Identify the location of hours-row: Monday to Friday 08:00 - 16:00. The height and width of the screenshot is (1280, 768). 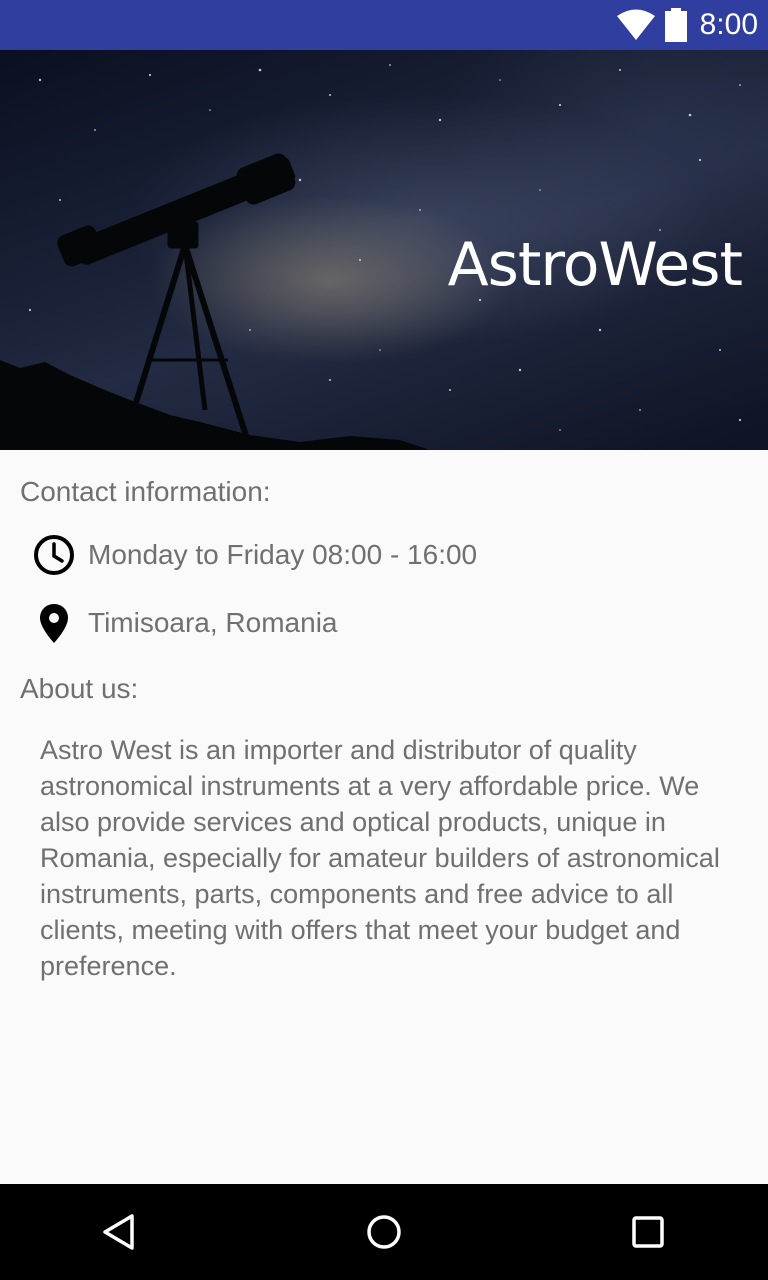
(253, 555).